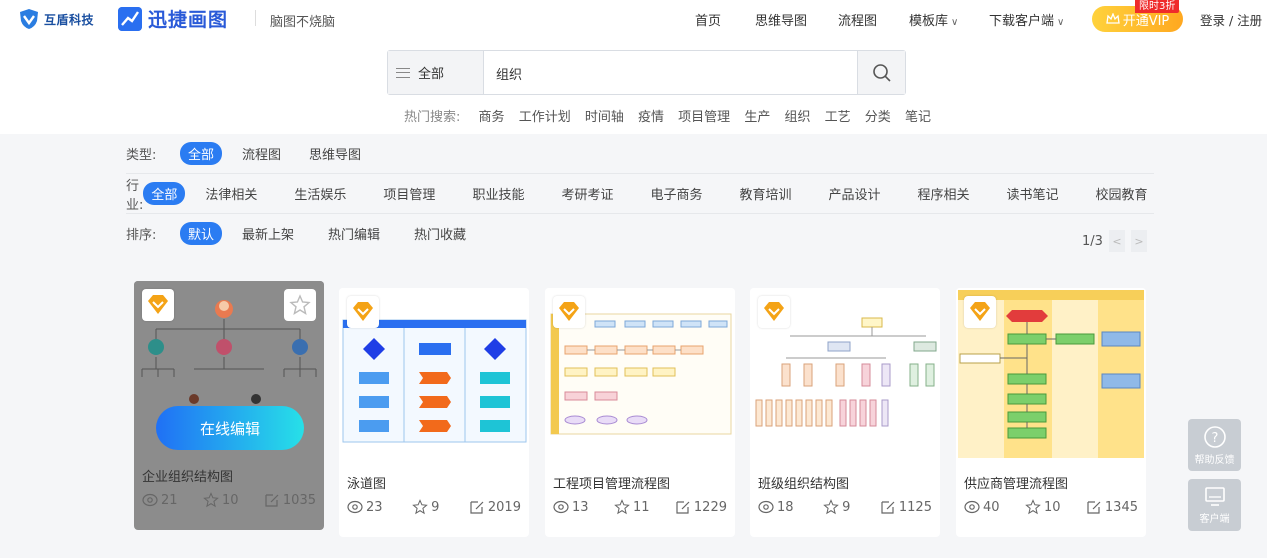 The width and height of the screenshot is (1267, 558). Describe the element at coordinates (1016, 484) in the screenshot. I see `template-title: 供应商管理流程图` at that location.